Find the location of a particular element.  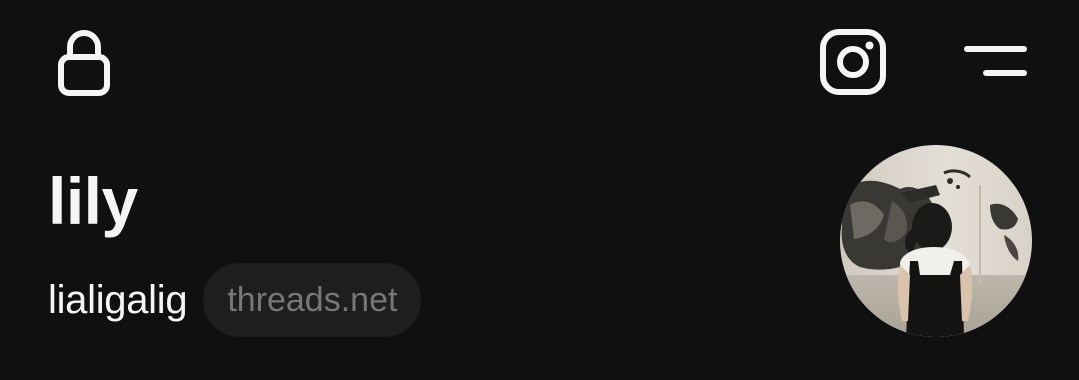

profile-handle-row: lialigalig threads.net is located at coordinates (235, 300).